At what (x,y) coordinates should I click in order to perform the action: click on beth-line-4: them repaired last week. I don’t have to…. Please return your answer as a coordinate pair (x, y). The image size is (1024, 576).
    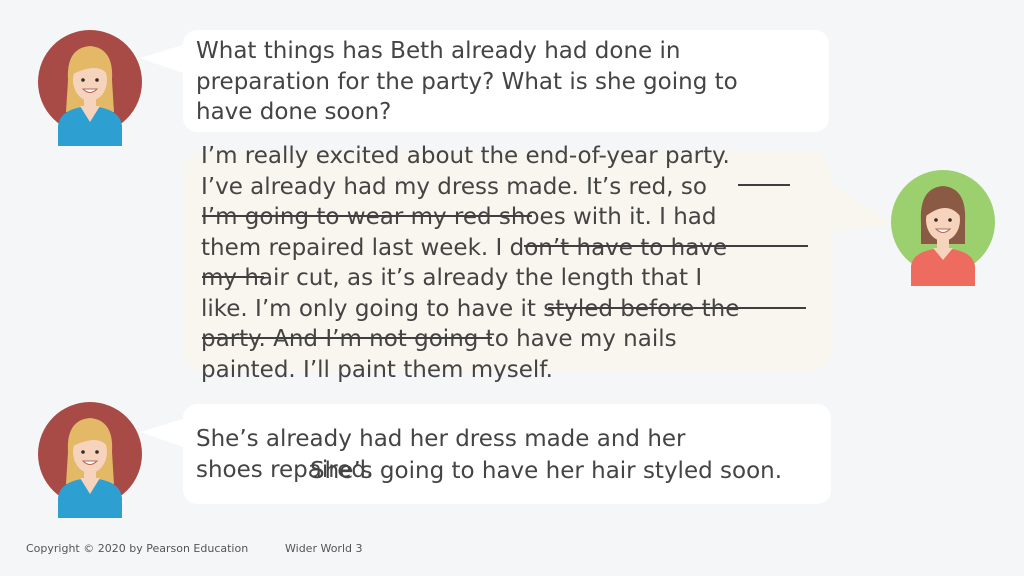
    Looking at the image, I should click on (464, 247).